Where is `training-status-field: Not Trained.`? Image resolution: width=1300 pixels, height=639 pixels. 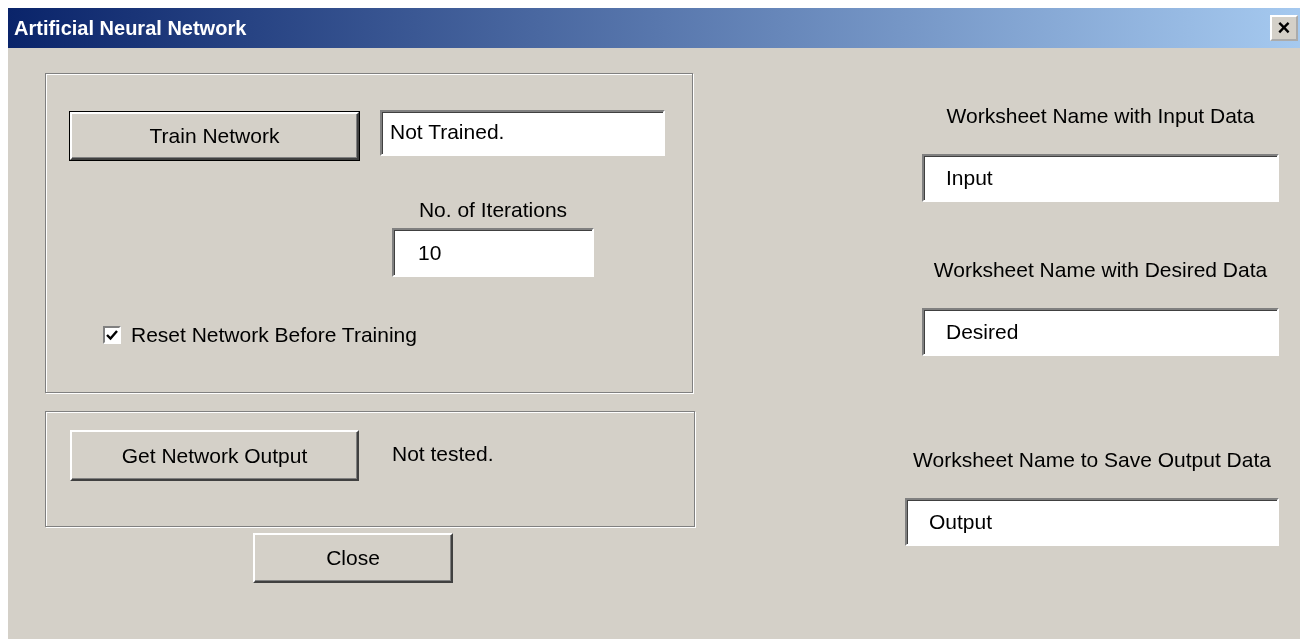 training-status-field: Not Trained. is located at coordinates (522, 133).